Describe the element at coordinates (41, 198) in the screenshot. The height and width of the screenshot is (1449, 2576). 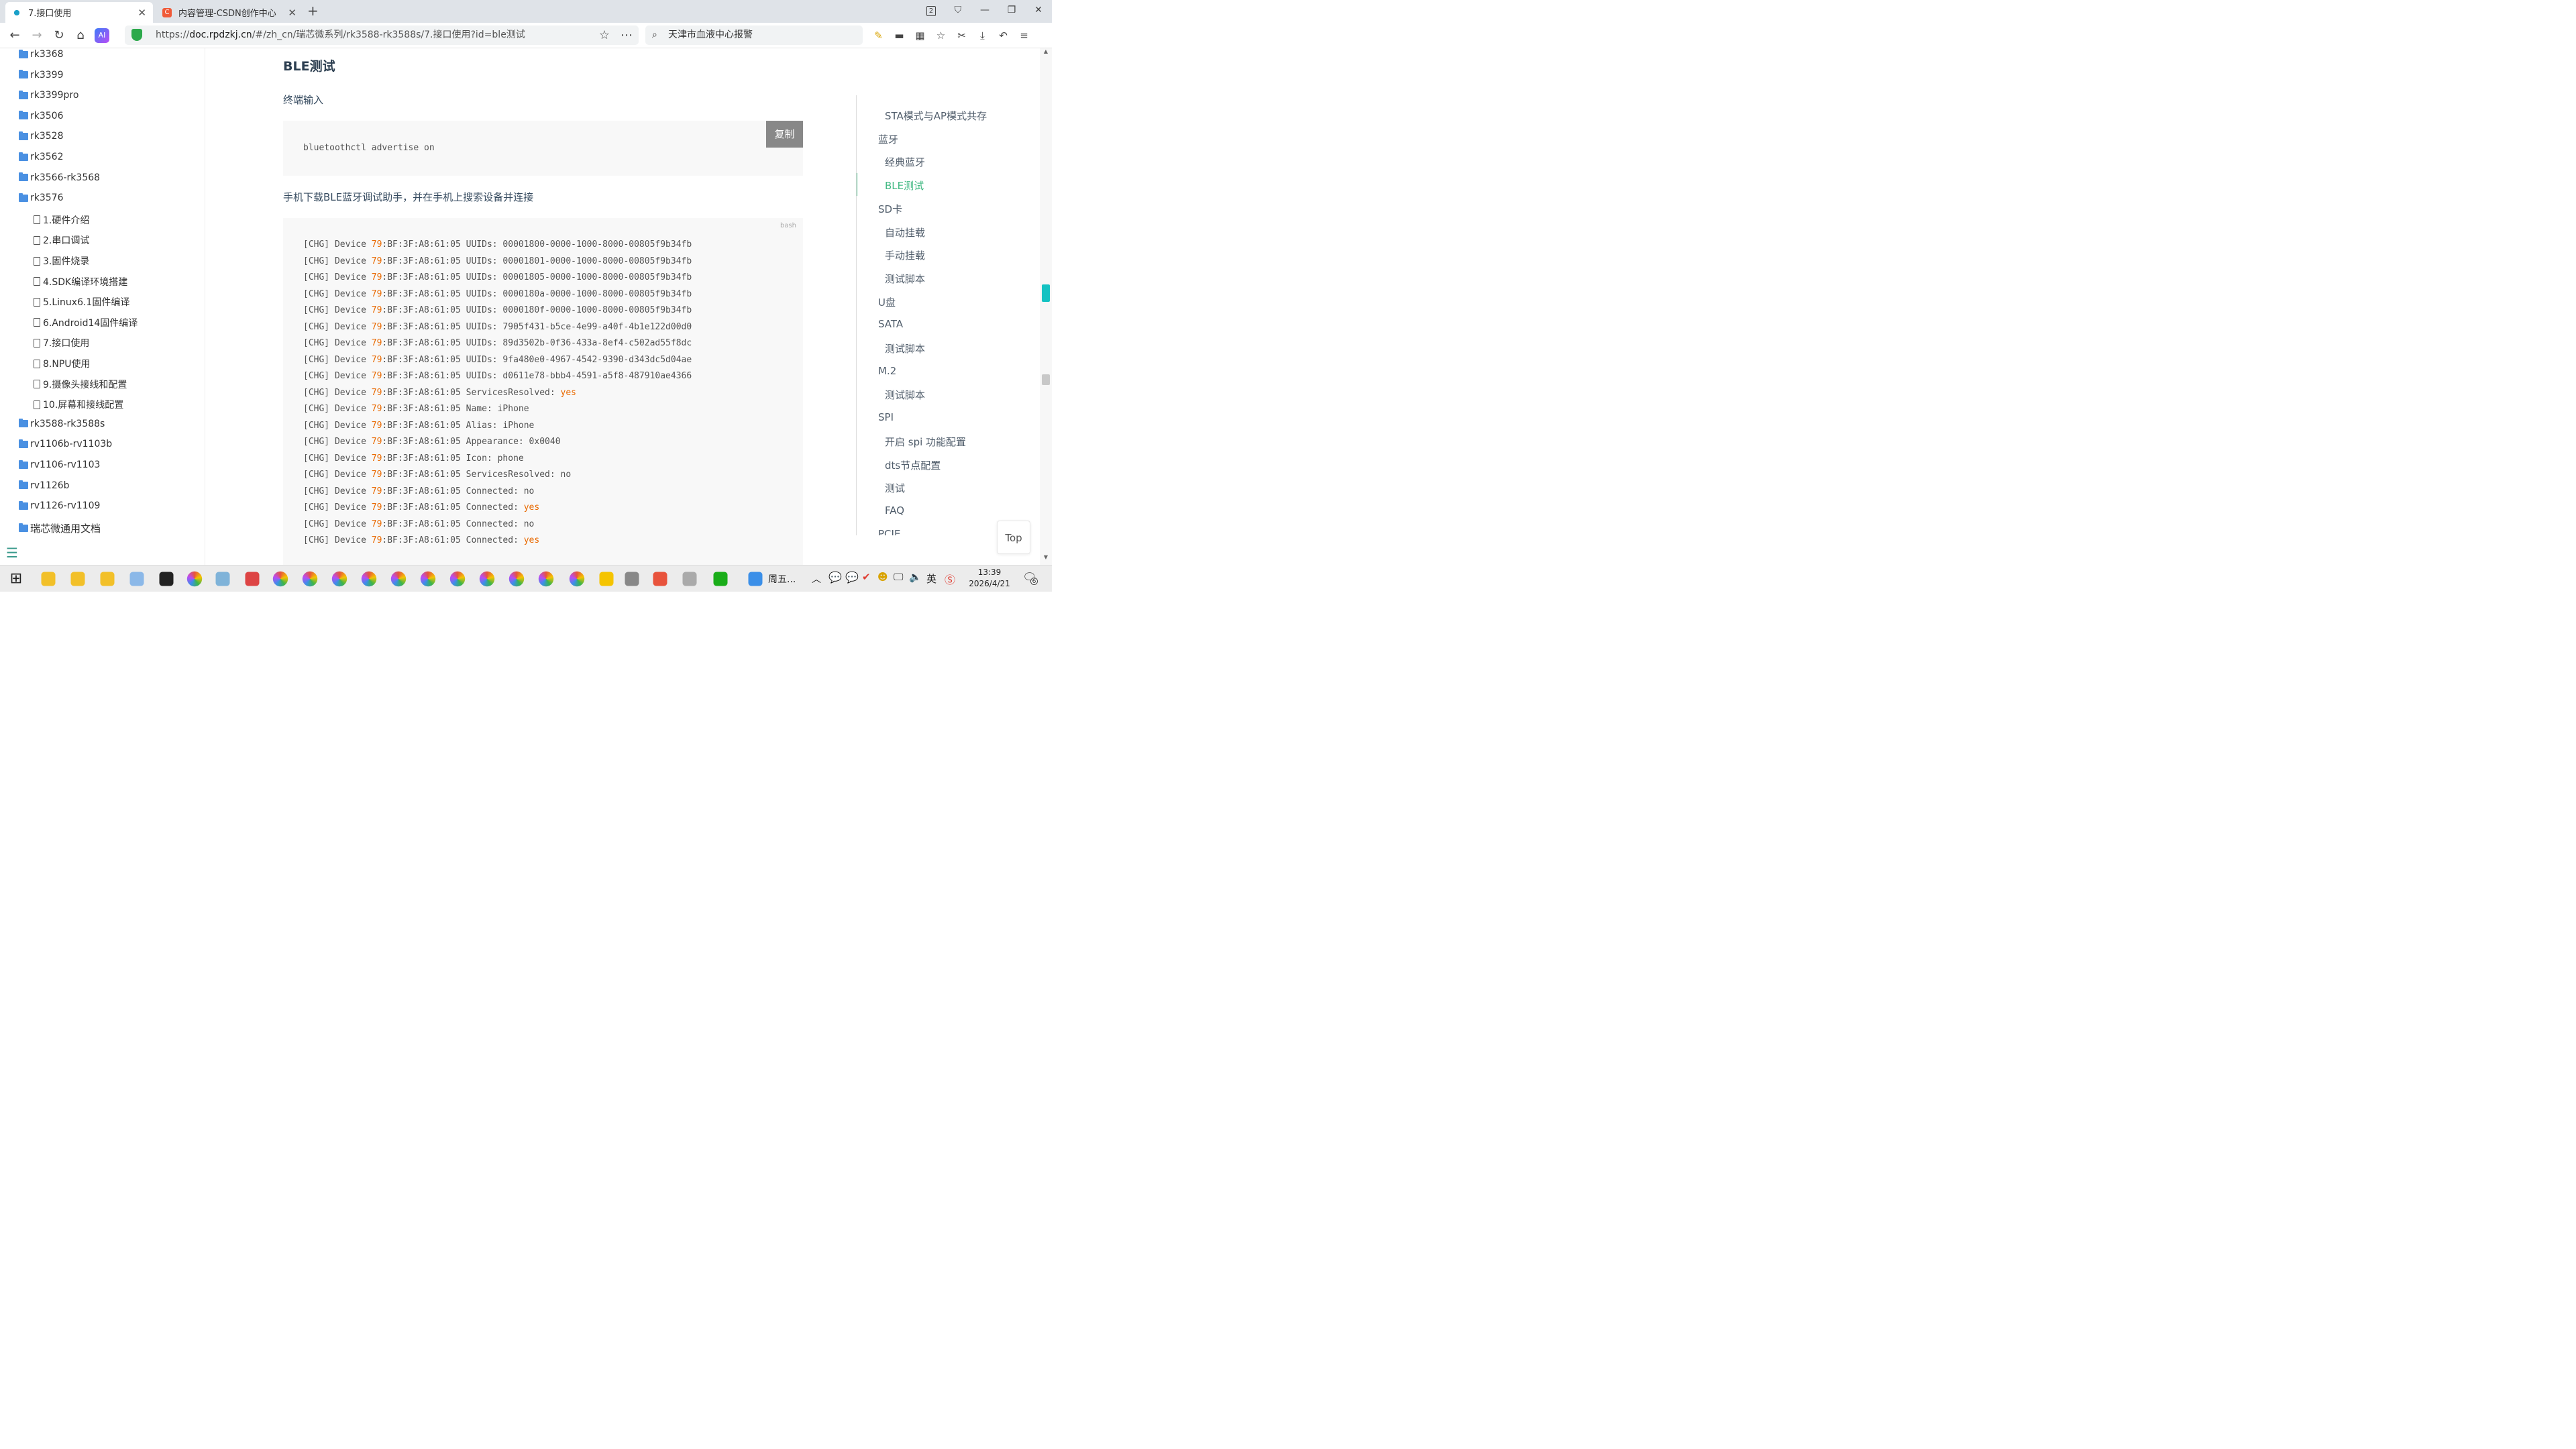
I see `sidebar-folder-item: rk3576` at that location.